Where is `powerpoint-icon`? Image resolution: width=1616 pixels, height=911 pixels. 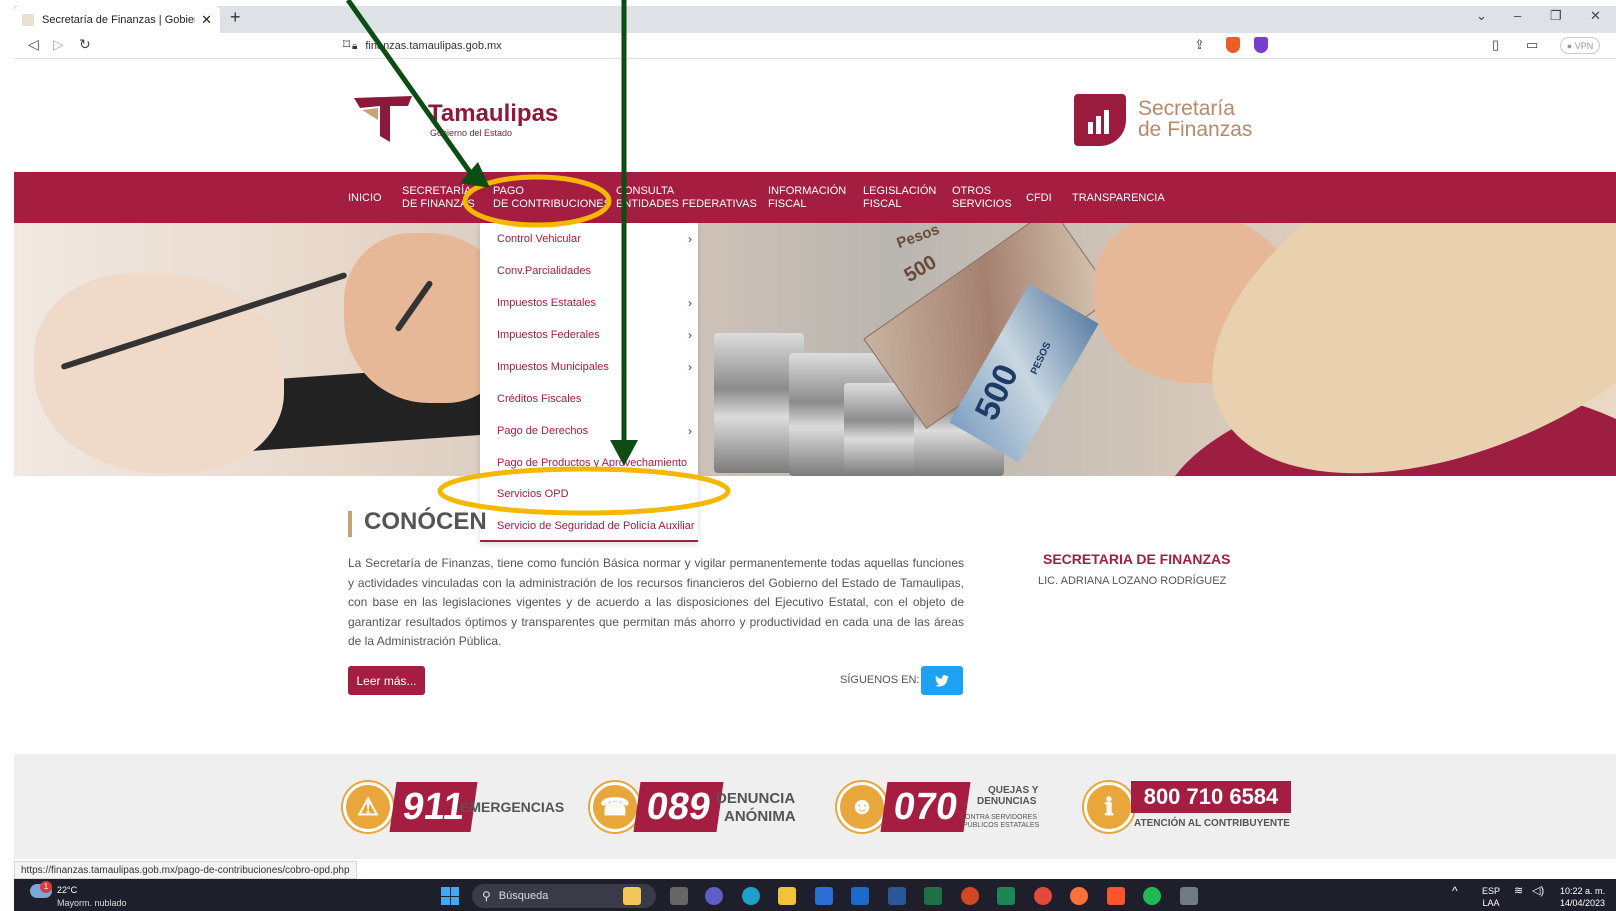 powerpoint-icon is located at coordinates (970, 896).